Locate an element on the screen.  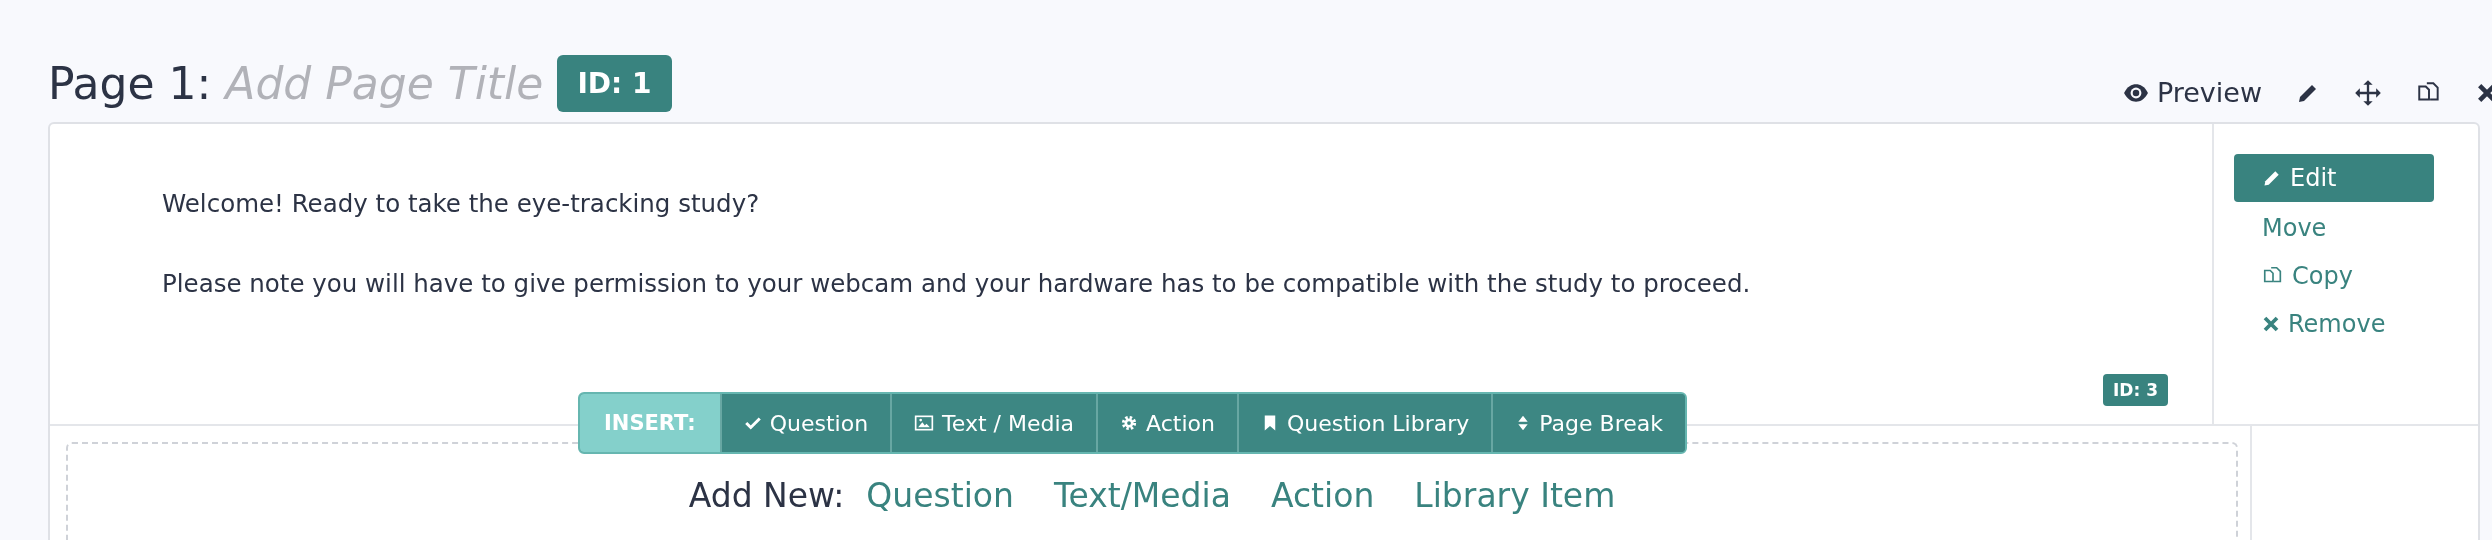
image-icon is located at coordinates (924, 423).